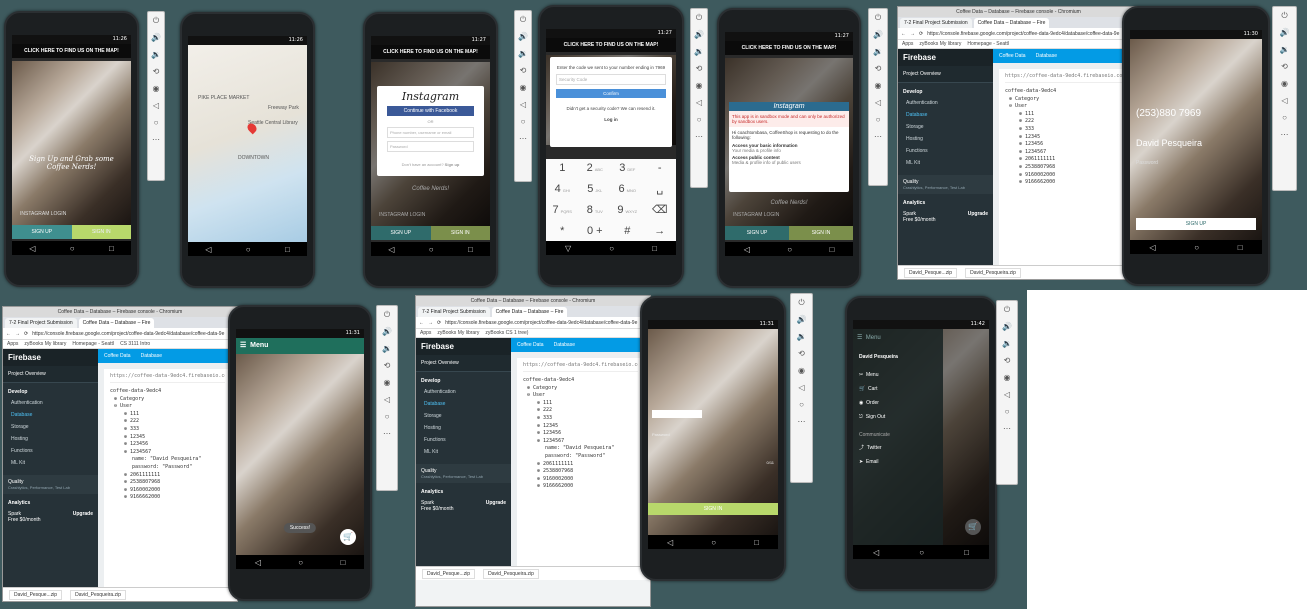 The width and height of the screenshot is (1307, 609). Describe the element at coordinates (627, 231) in the screenshot. I see `keypad-key: #` at that location.